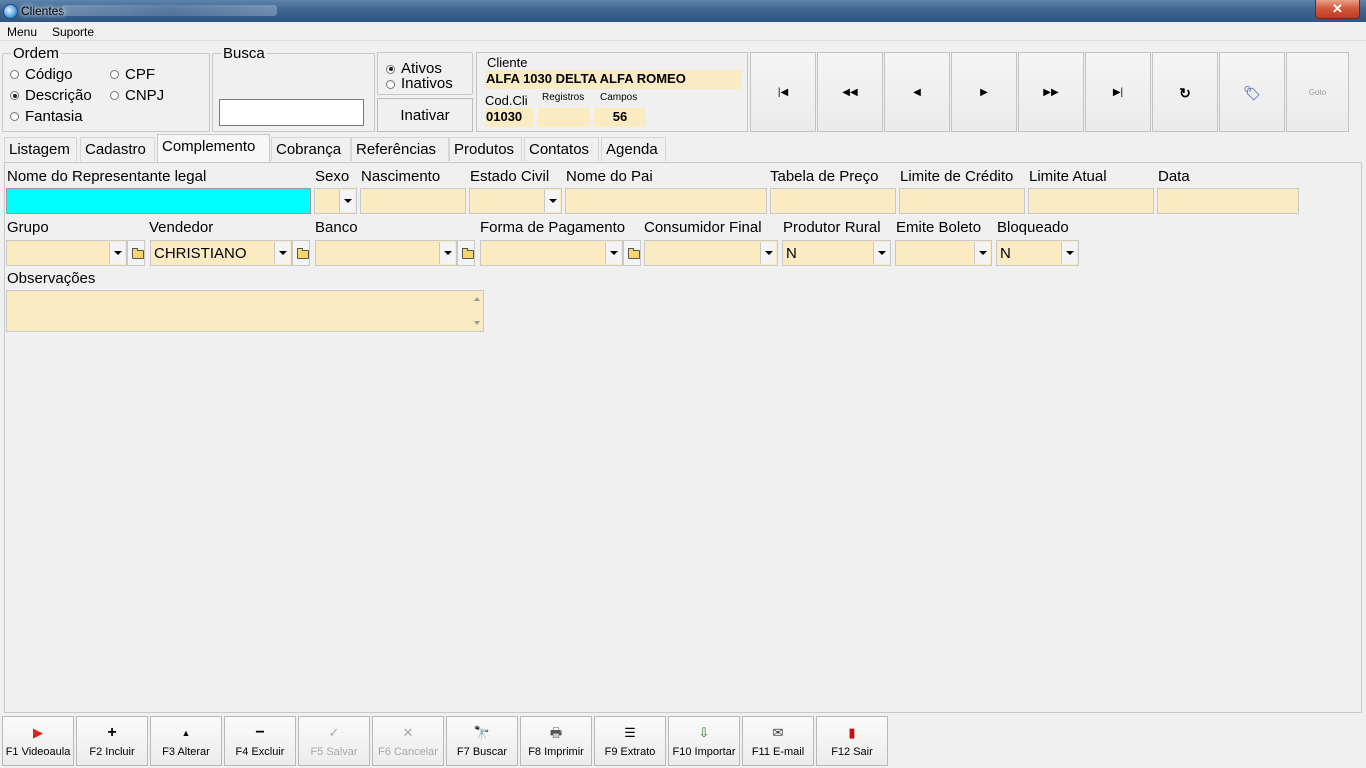 The height and width of the screenshot is (768, 1366). I want to click on radio-ativos: Ativos, so click(414, 68).